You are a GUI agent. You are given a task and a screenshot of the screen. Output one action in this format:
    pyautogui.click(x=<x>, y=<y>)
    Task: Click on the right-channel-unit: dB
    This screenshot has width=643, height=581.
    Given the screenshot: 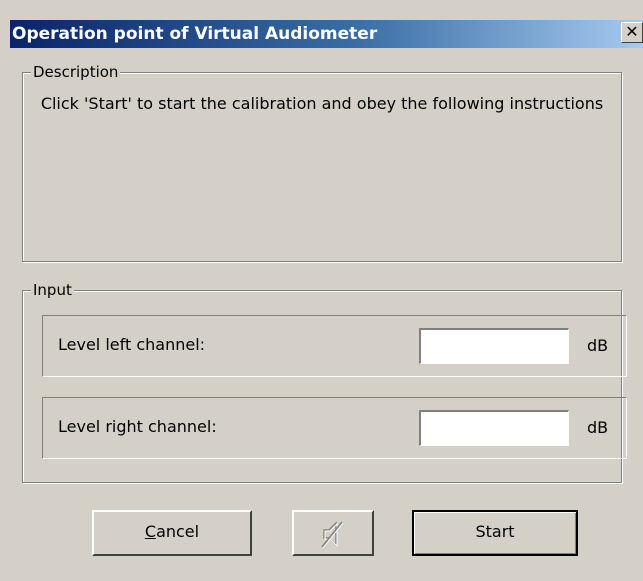 What is the action you would take?
    pyautogui.click(x=598, y=427)
    